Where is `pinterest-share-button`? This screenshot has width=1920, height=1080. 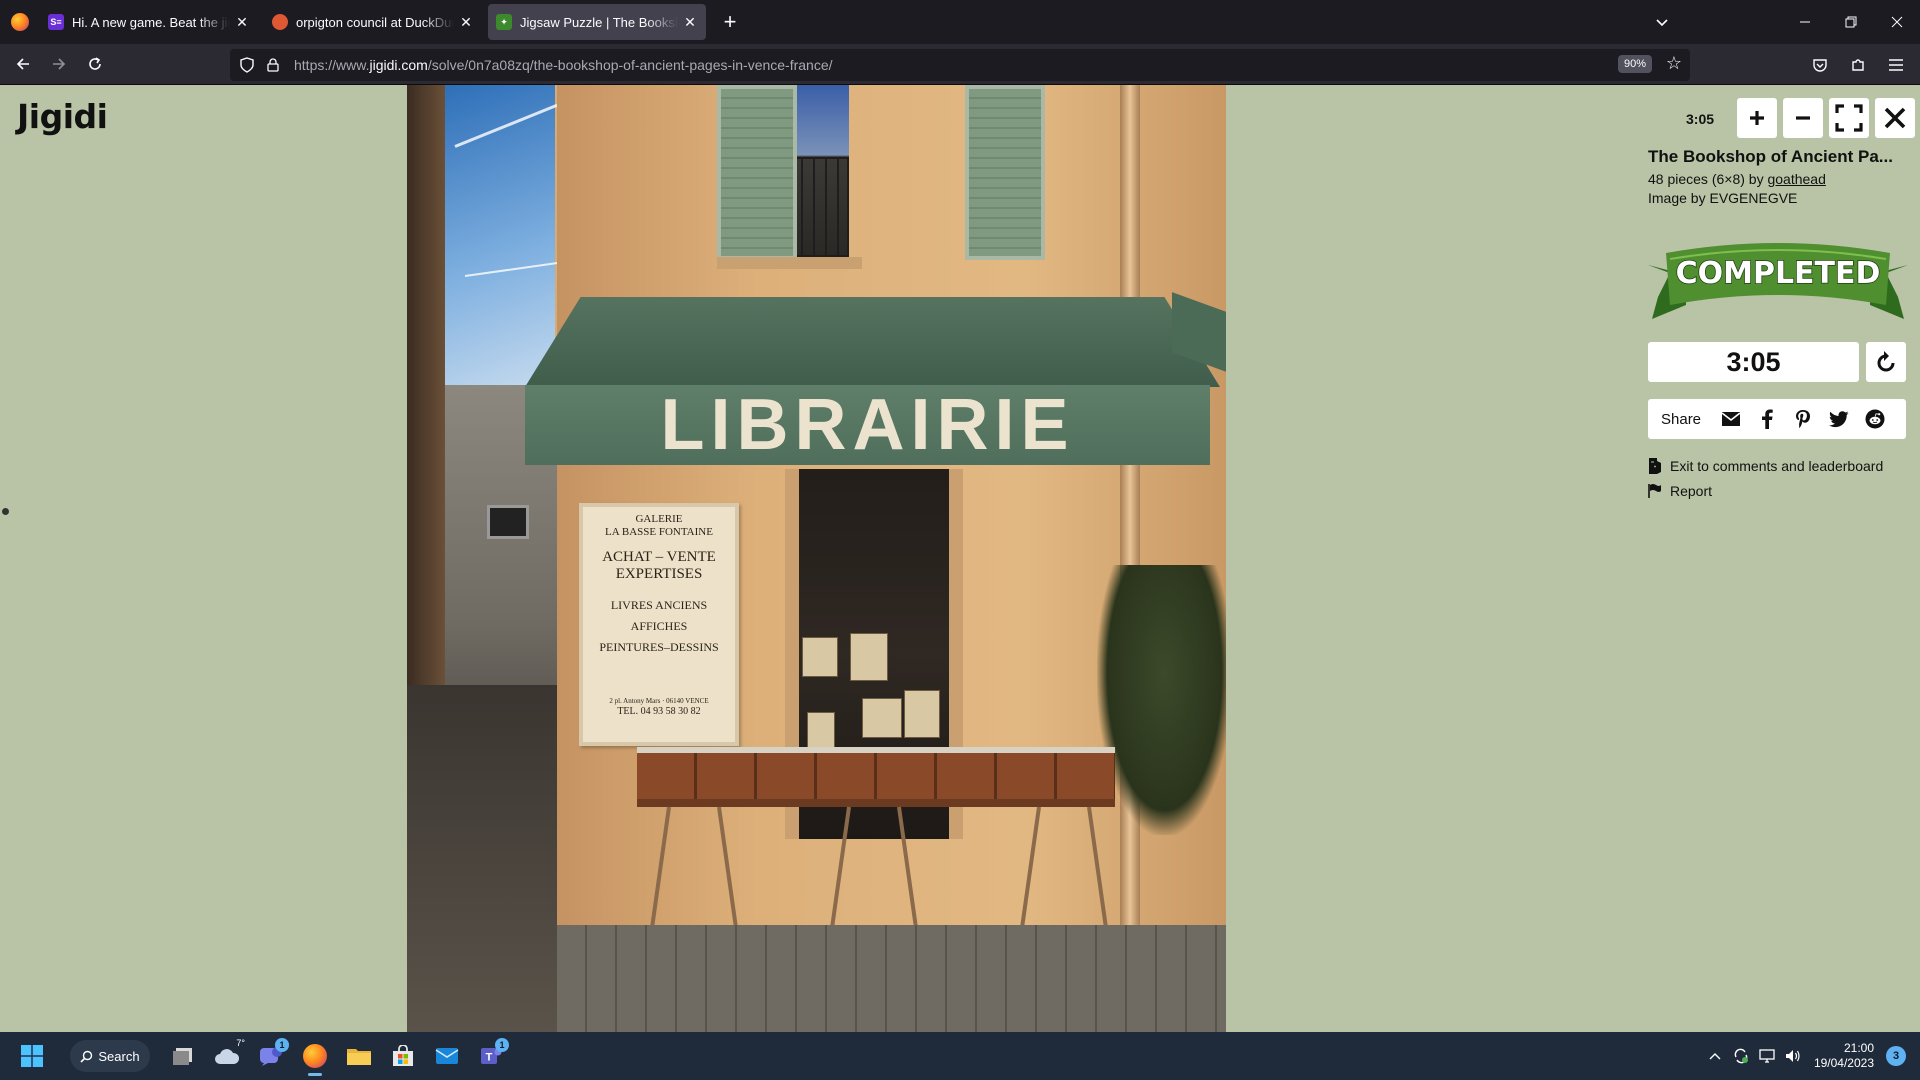 pinterest-share-button is located at coordinates (1803, 419).